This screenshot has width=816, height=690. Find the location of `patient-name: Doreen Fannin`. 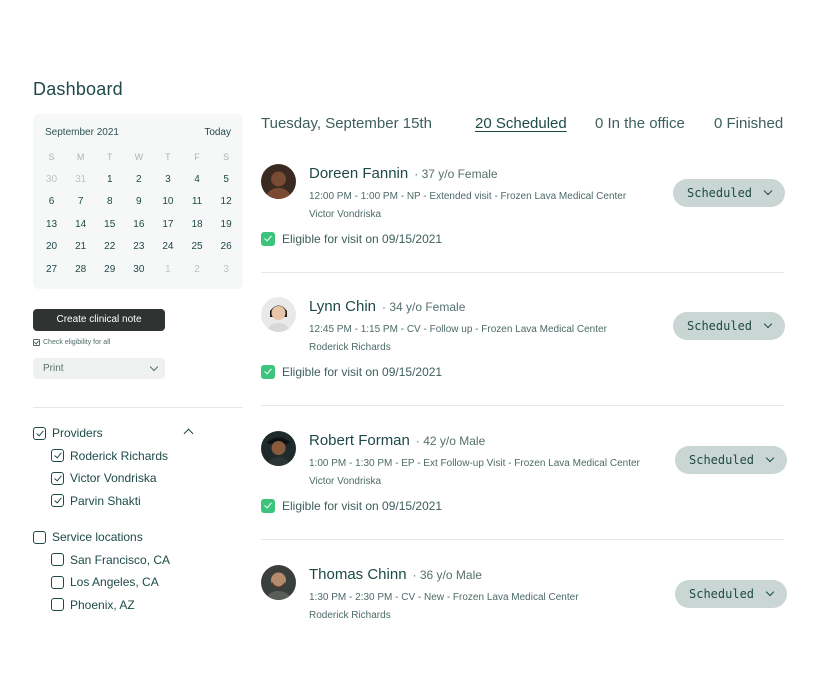

patient-name: Doreen Fannin is located at coordinates (358, 173).